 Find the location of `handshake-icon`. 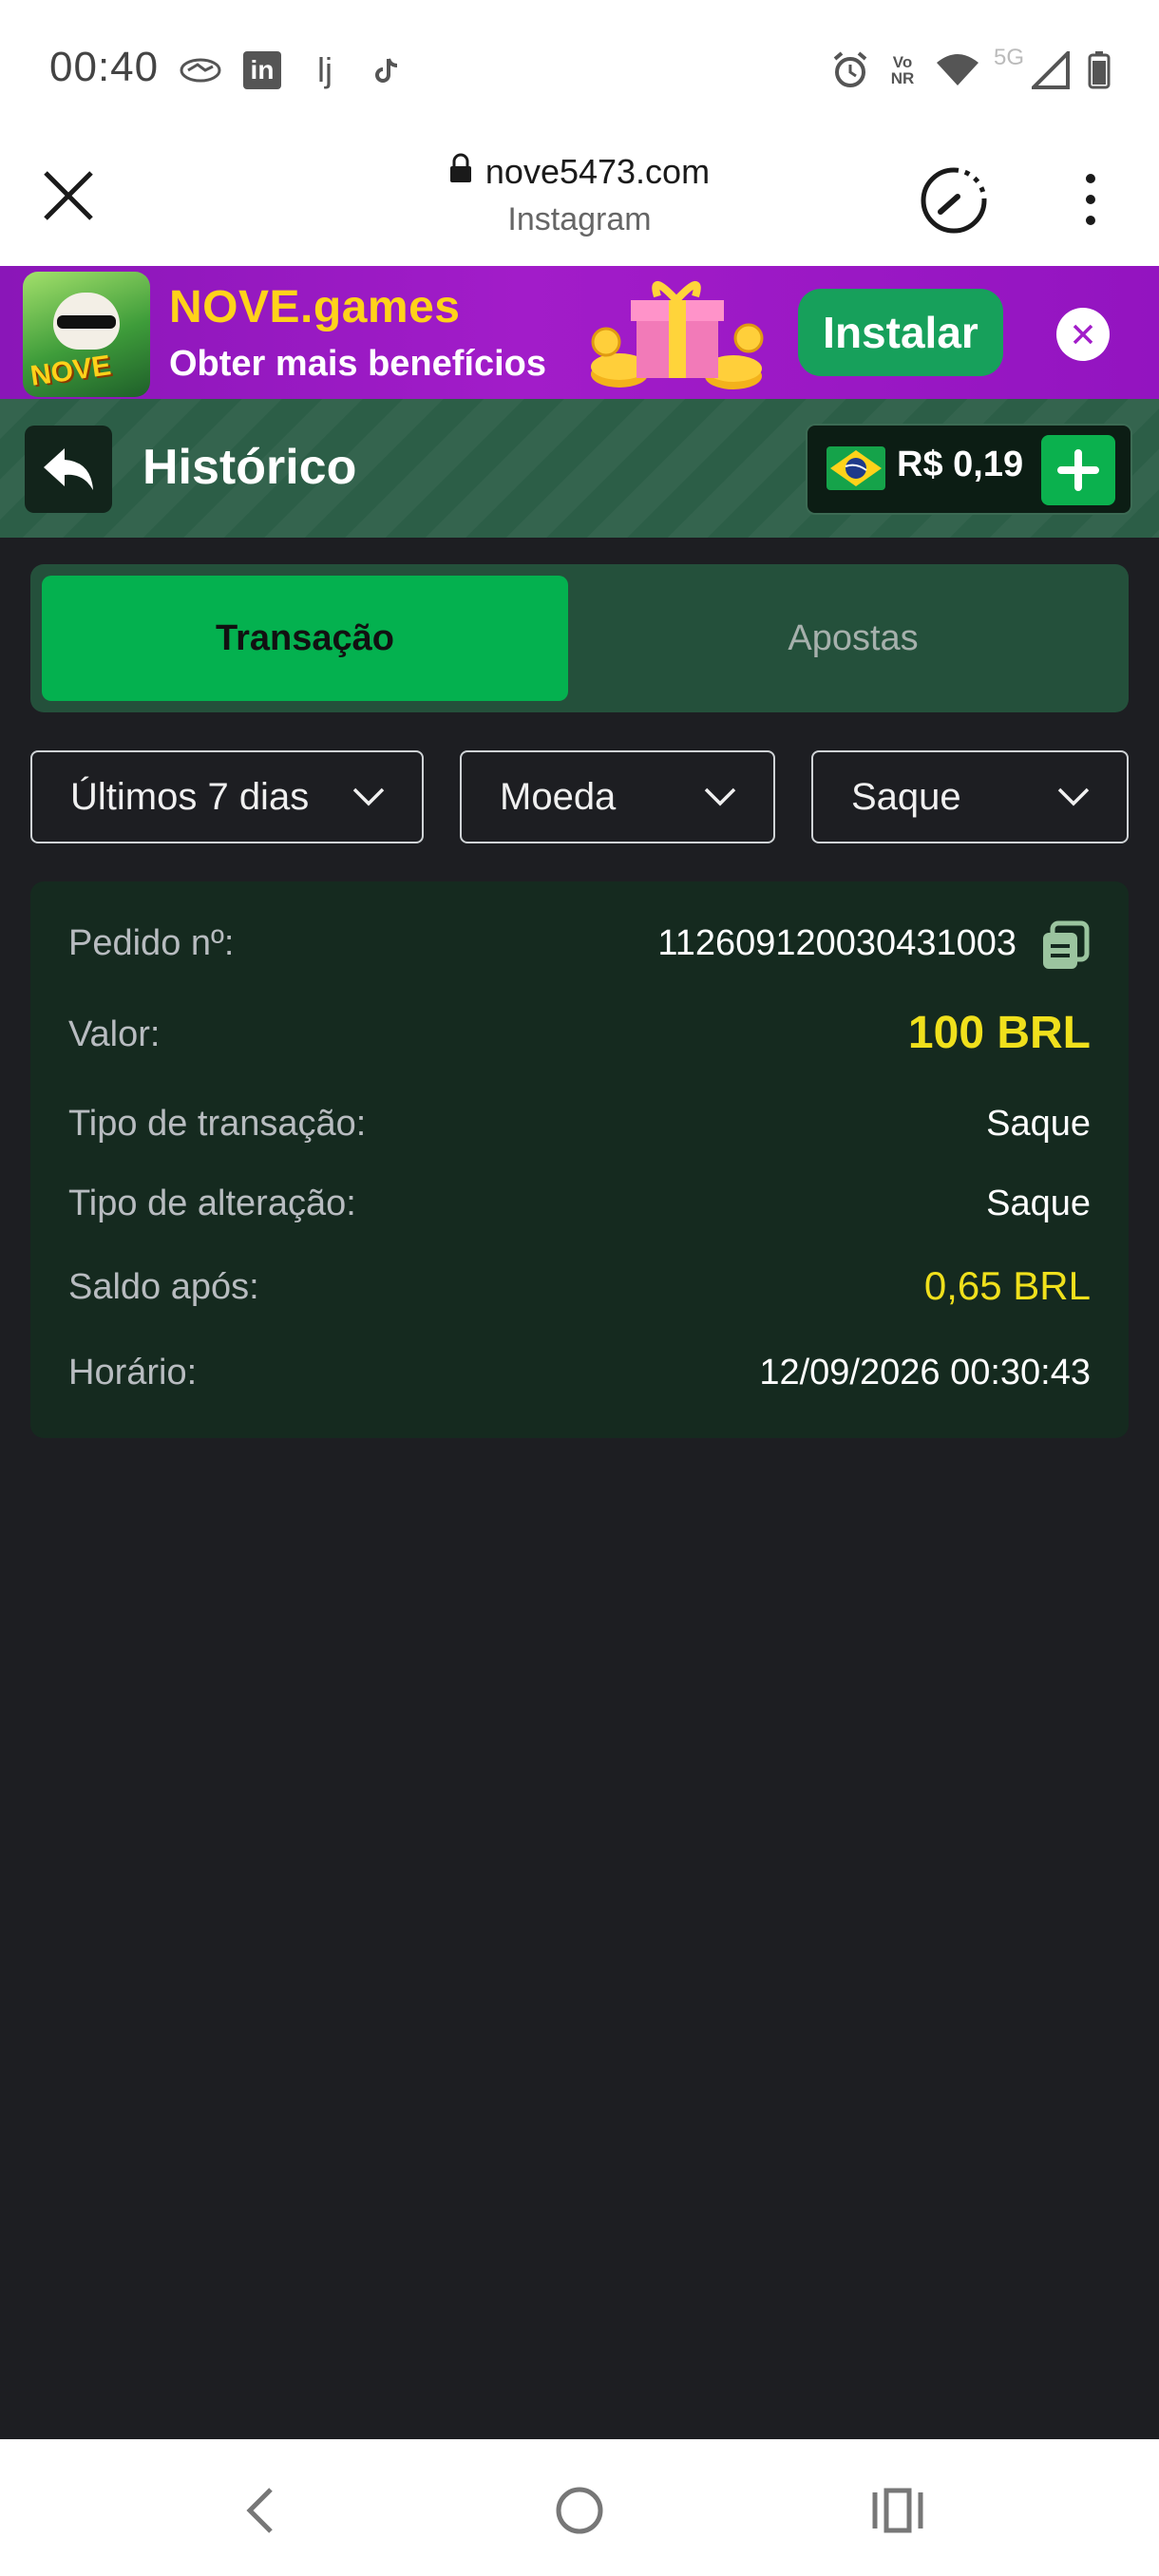

handshake-icon is located at coordinates (200, 70).